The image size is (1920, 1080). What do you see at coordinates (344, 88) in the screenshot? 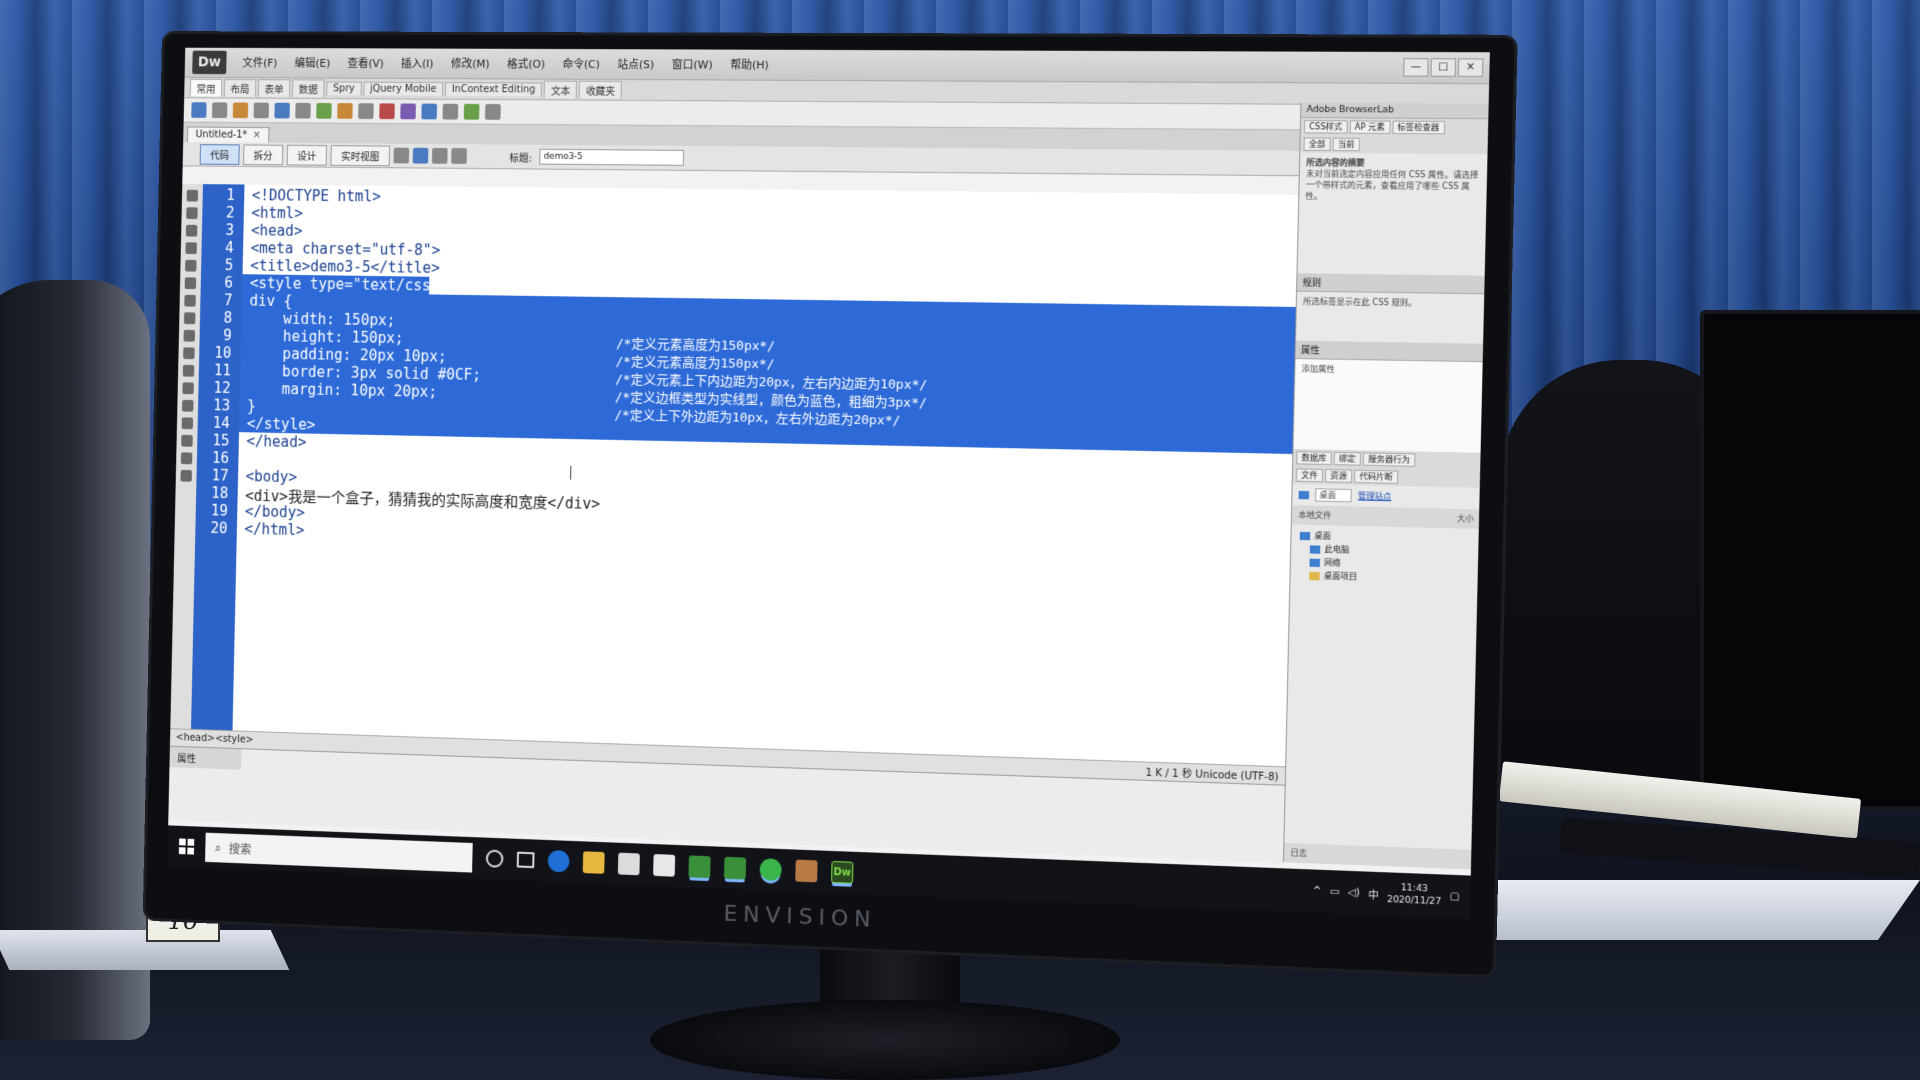
I see `insert-tab-spry: Spry` at bounding box center [344, 88].